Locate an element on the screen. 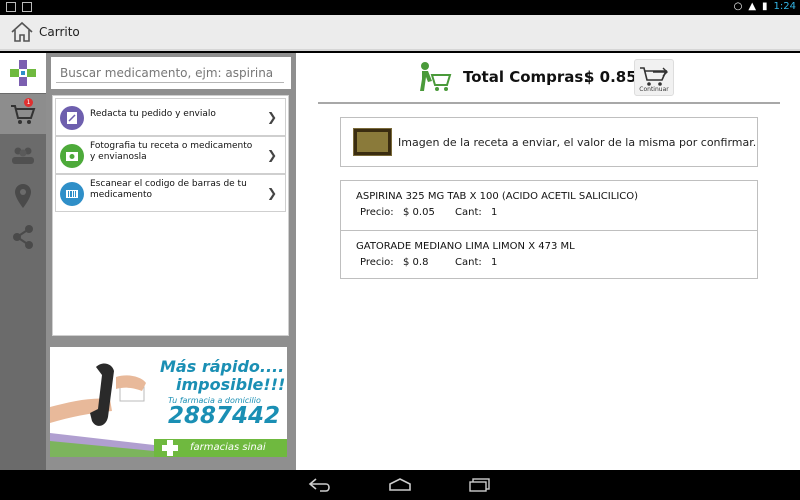 Image resolution: width=800 pixels, height=500 pixels. continue-label: Continuar is located at coordinates (654, 89).